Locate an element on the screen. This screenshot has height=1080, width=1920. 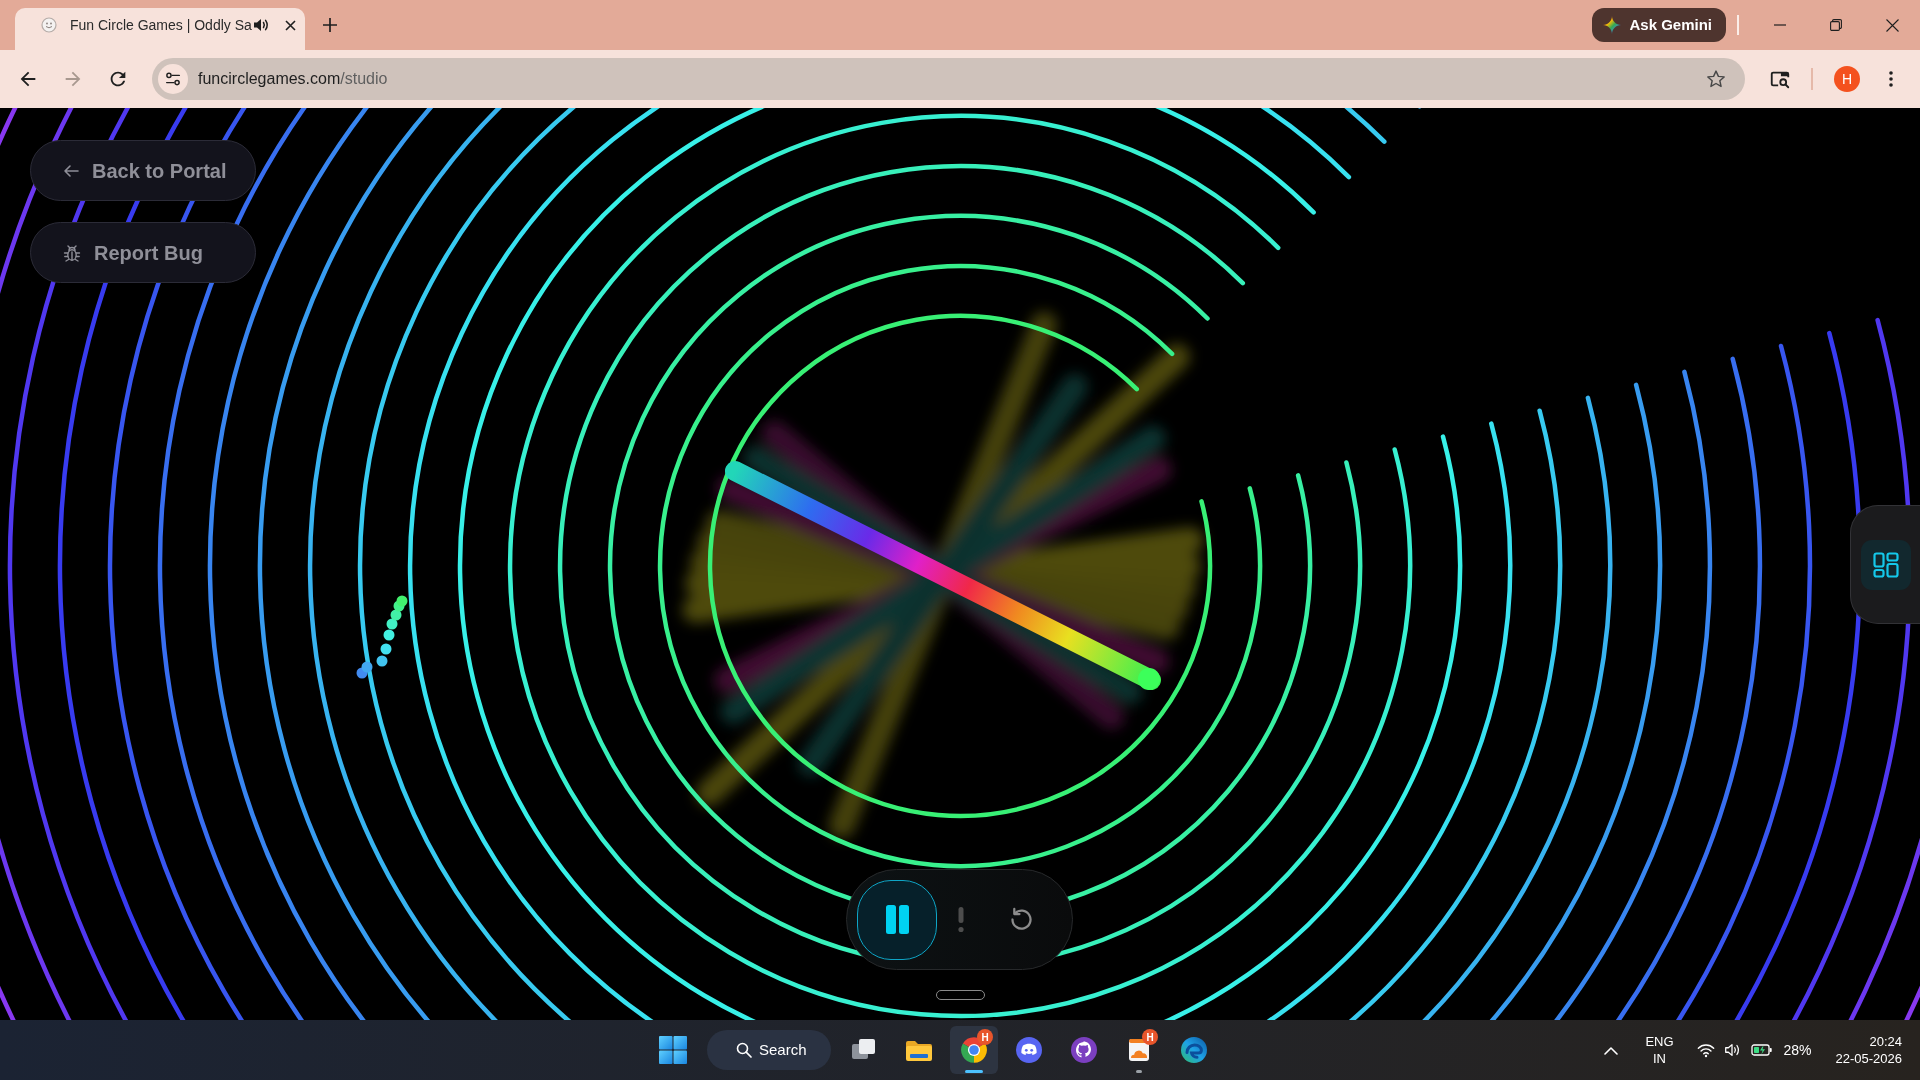
search-icon is located at coordinates (744, 1050).